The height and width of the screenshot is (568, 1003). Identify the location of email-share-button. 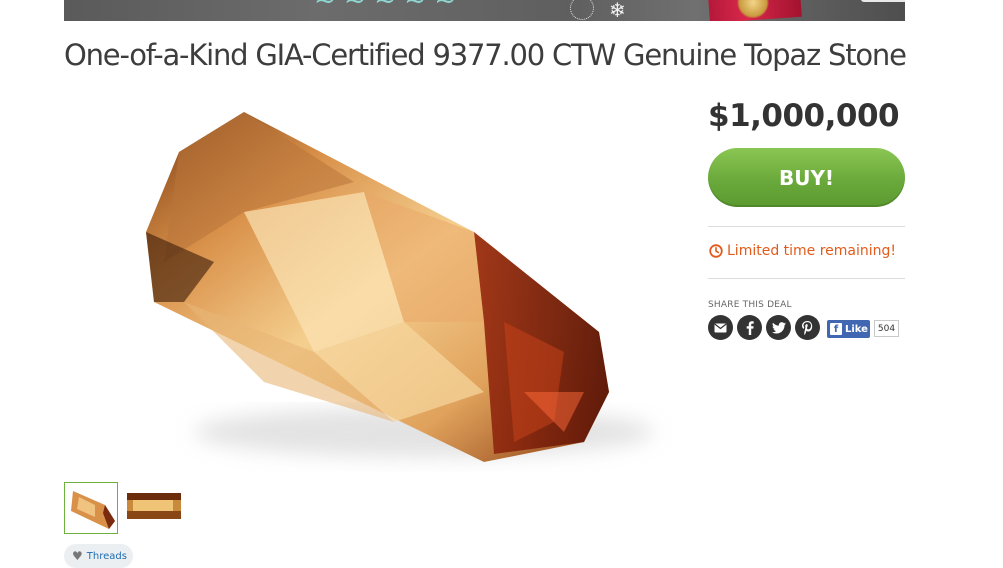
(720, 327).